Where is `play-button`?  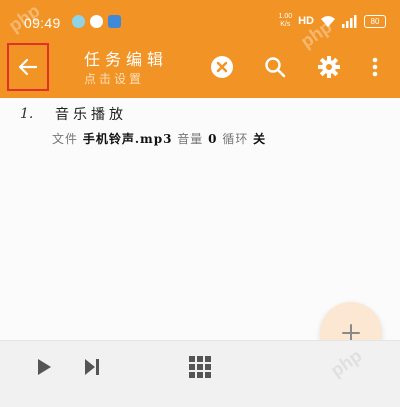
play-button is located at coordinates (44, 367).